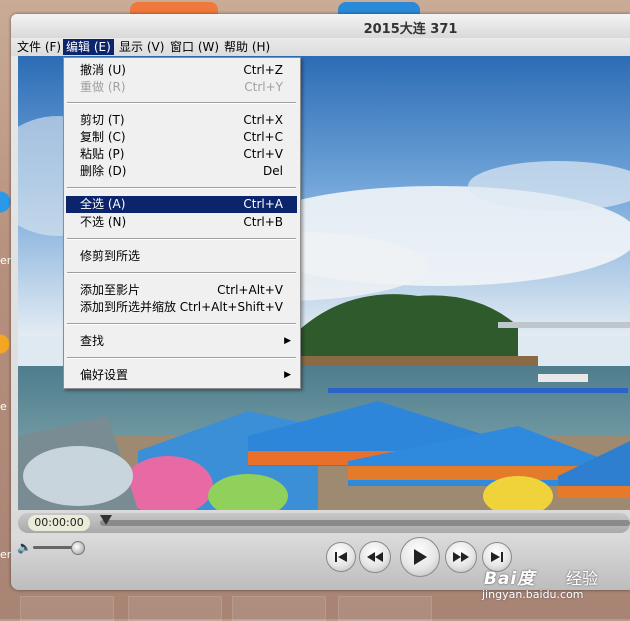 This screenshot has width=630, height=621. I want to click on fast-forward-button, so click(461, 557).